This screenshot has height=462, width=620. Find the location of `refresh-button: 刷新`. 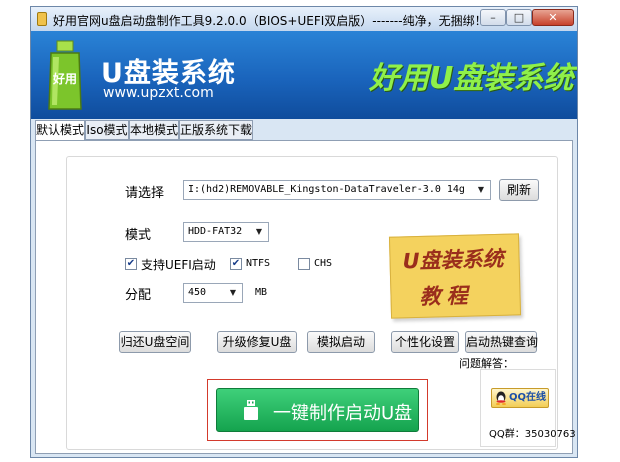

refresh-button: 刷新 is located at coordinates (519, 190).